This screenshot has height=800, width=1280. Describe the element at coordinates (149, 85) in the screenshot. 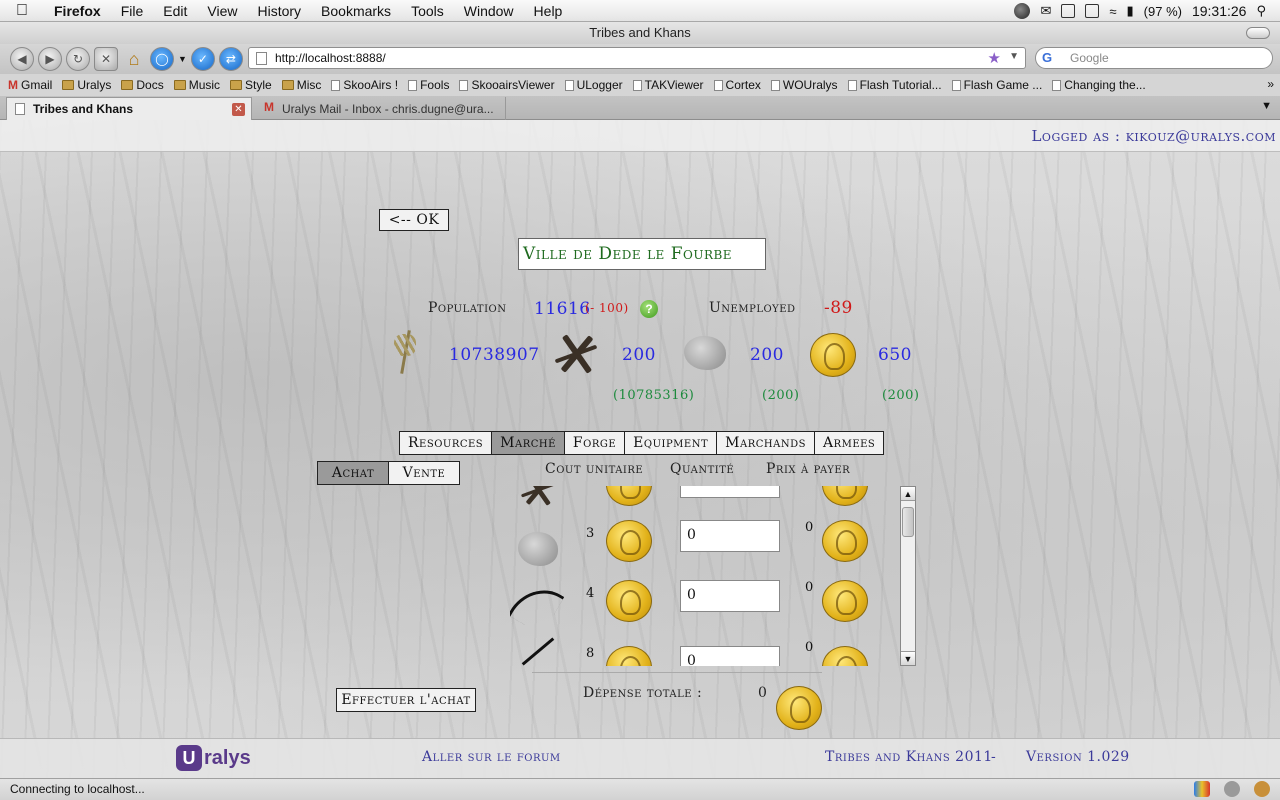

I see `bookmark-label: Docs` at that location.